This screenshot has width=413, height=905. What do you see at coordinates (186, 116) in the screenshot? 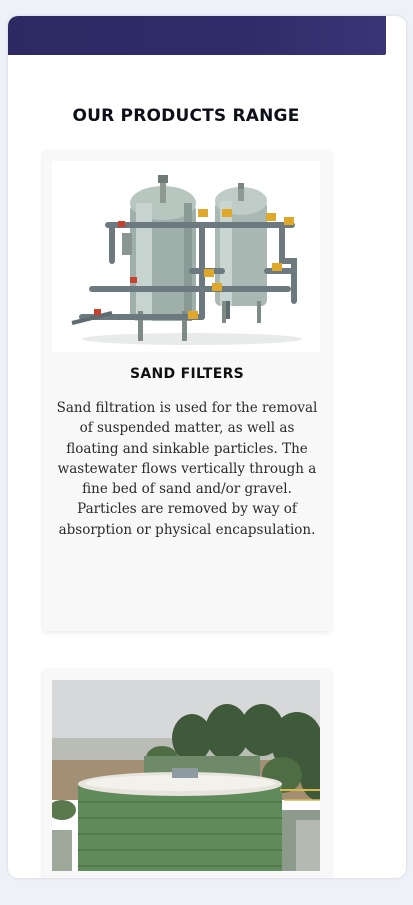
I see `section-title: OUR PRODUCTS RANGE` at bounding box center [186, 116].